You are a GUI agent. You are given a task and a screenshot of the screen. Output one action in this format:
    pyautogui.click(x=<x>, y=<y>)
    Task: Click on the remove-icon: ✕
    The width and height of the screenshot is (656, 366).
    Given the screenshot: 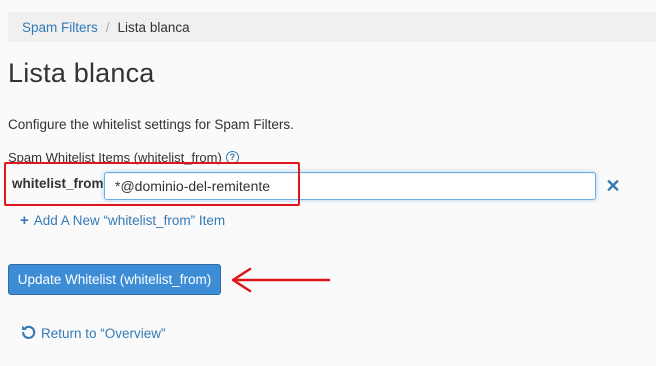 What is the action you would take?
    pyautogui.click(x=613, y=186)
    